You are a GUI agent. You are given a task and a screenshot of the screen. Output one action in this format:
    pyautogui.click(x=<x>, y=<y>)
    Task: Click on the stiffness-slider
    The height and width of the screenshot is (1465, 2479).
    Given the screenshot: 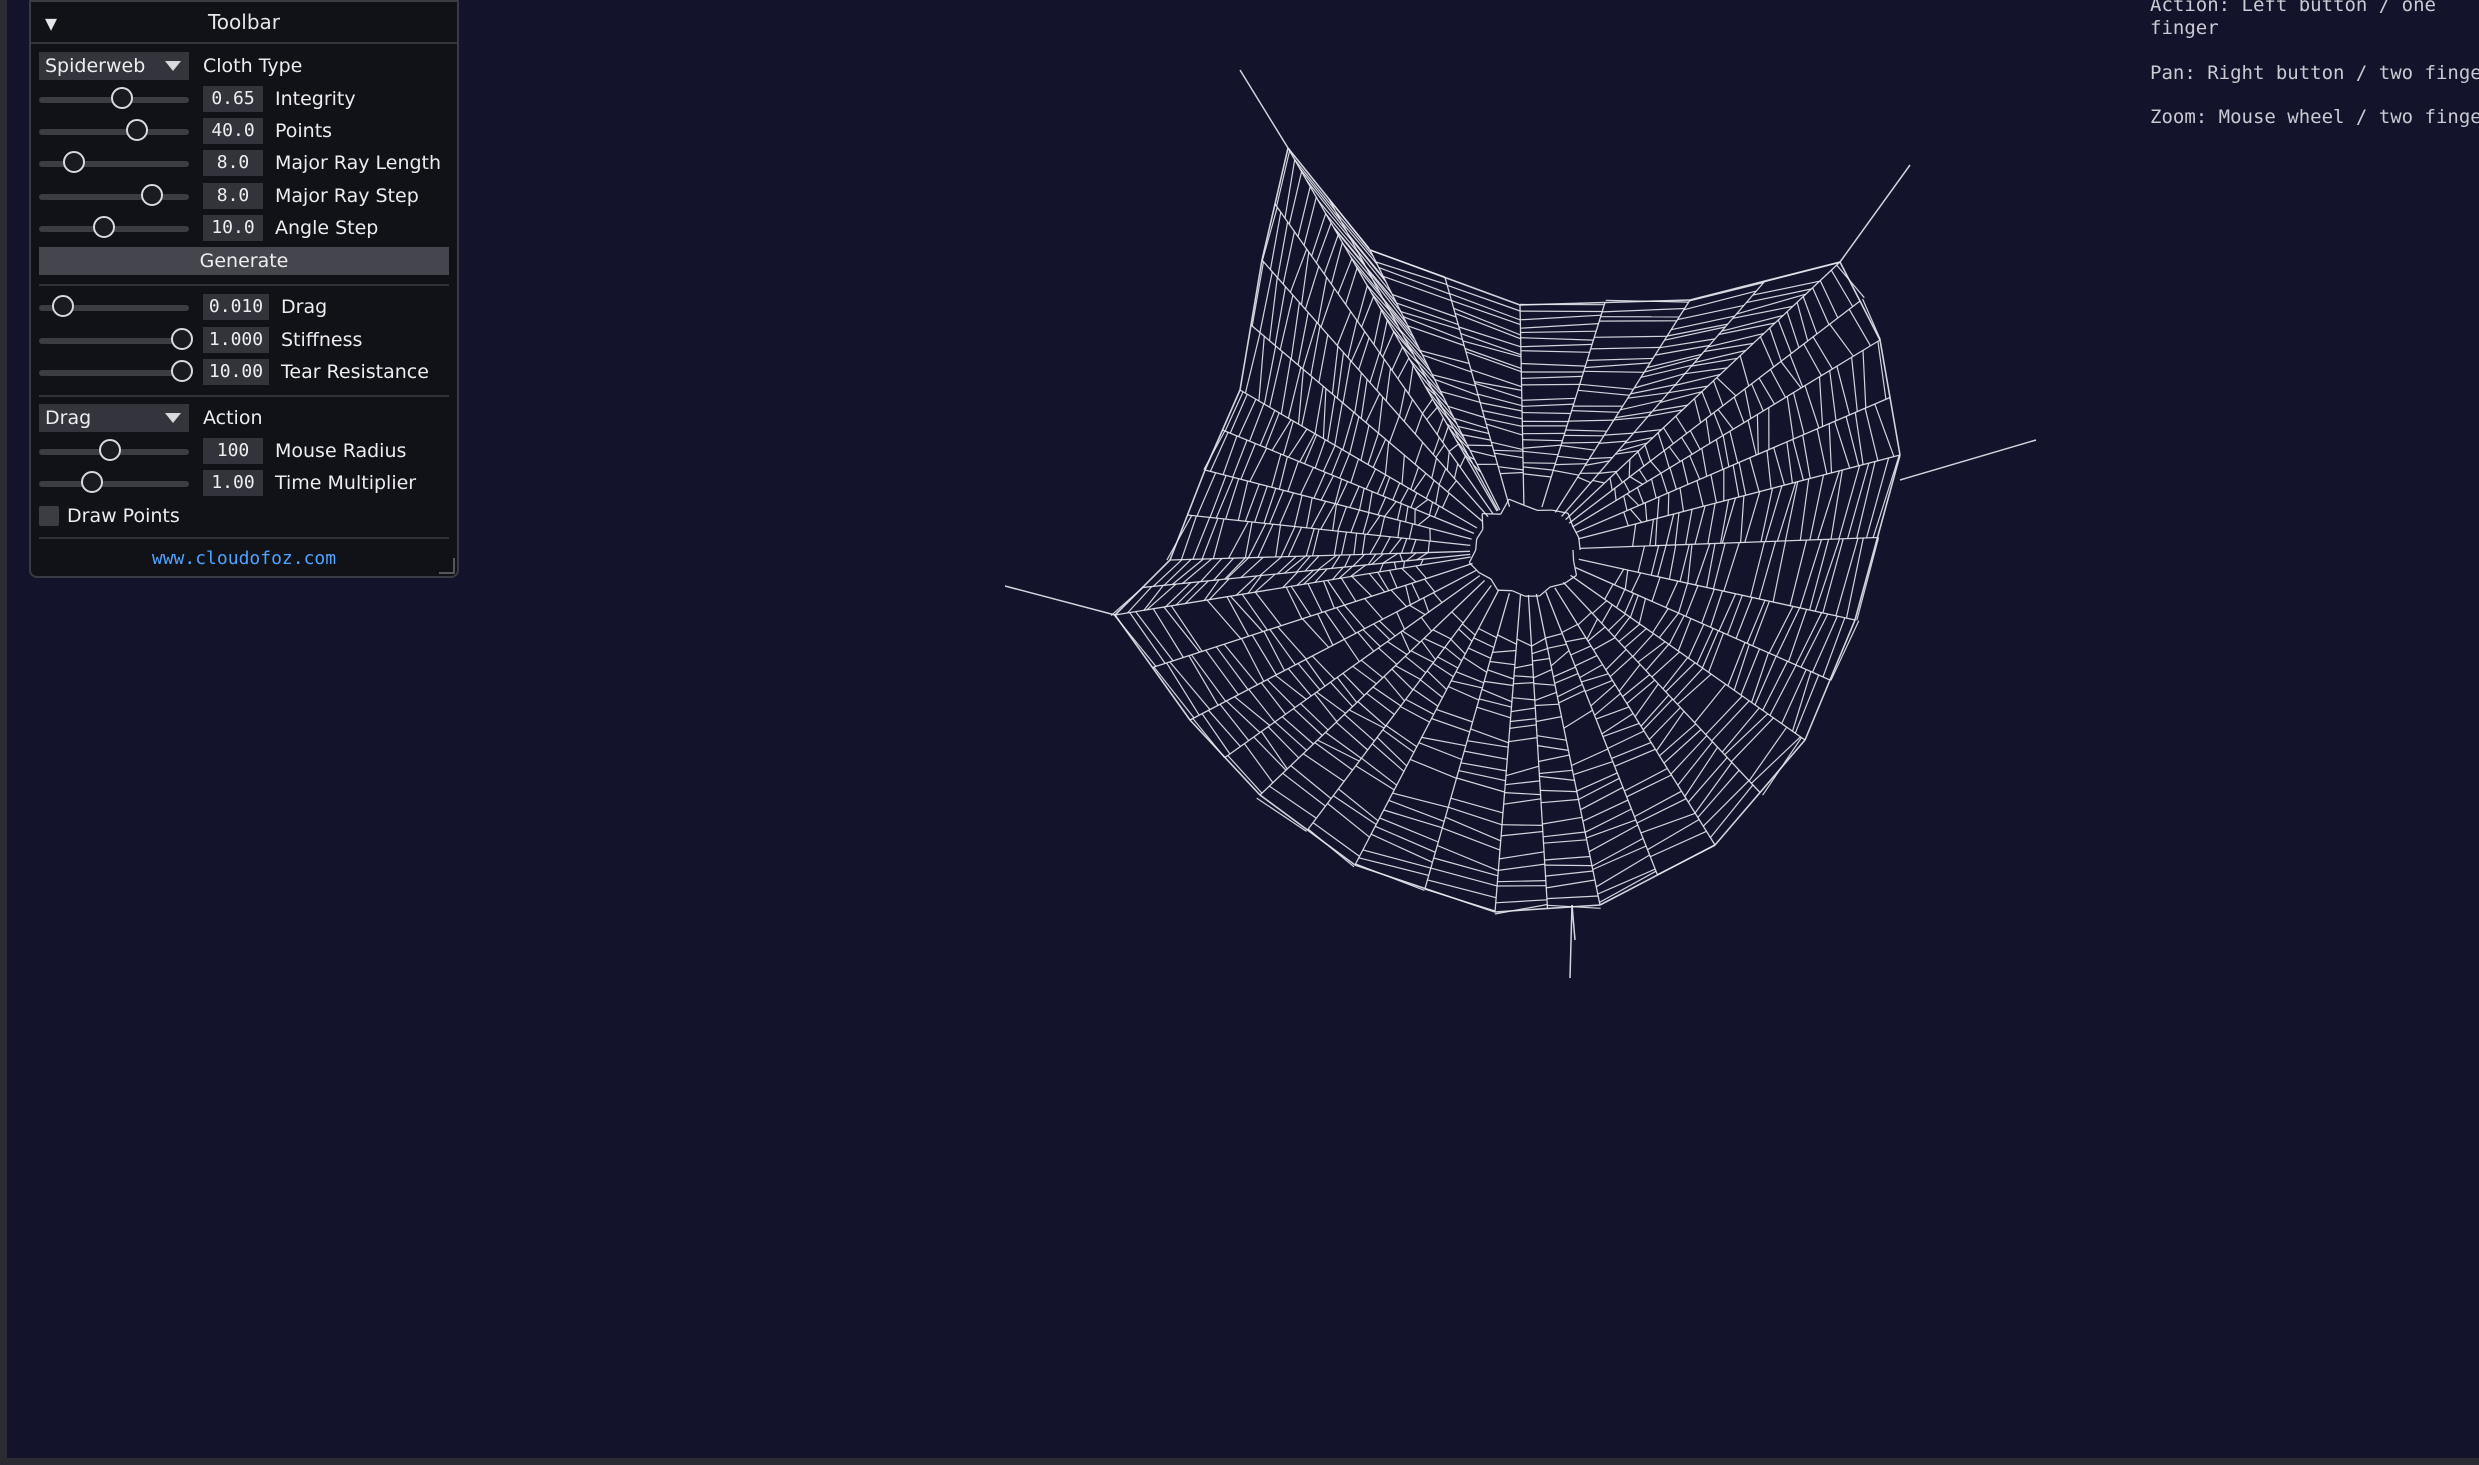 What is the action you would take?
    pyautogui.click(x=116, y=339)
    